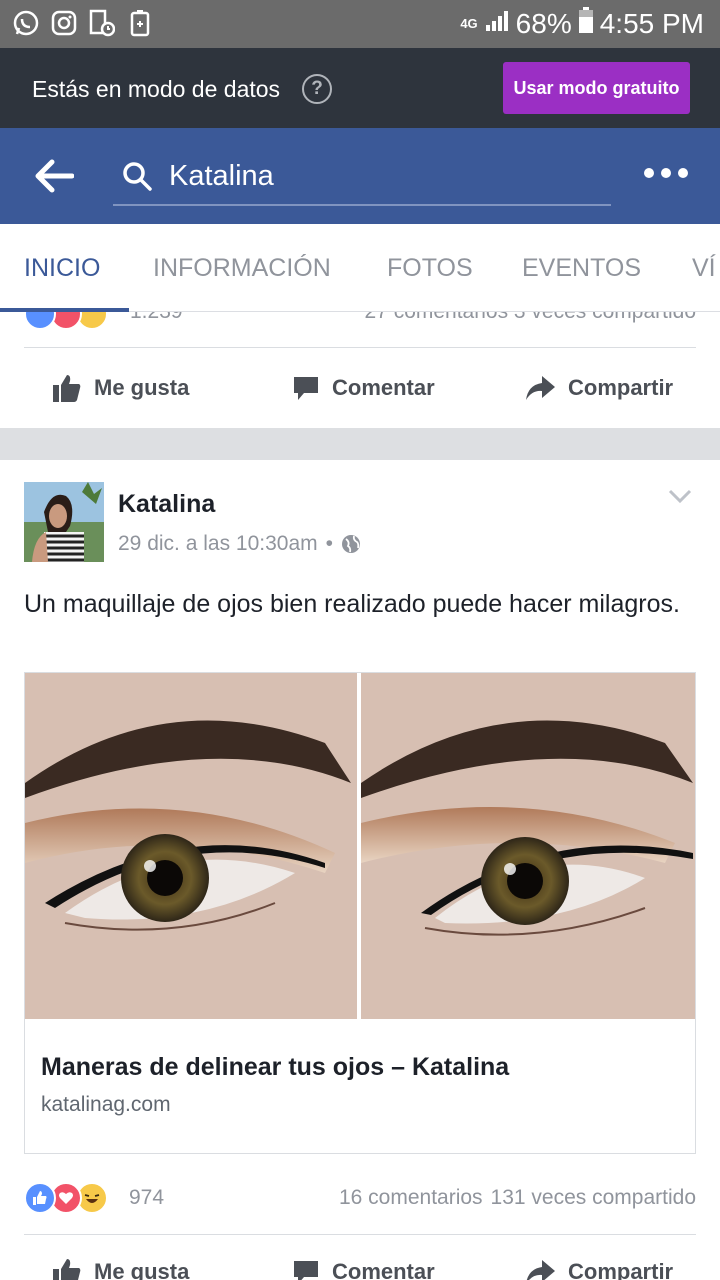 This screenshot has height=1280, width=720. What do you see at coordinates (586, 23) in the screenshot?
I see `battery-icon` at bounding box center [586, 23].